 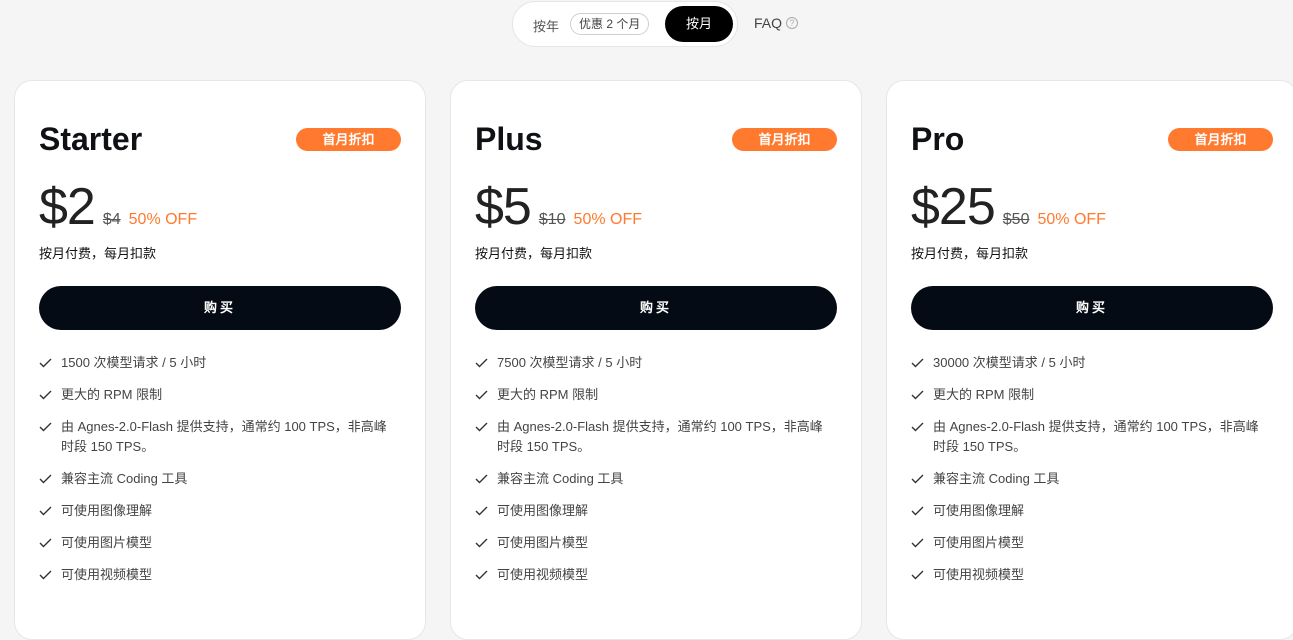 I want to click on price-row: $25 $50 50% OFF, so click(x=1008, y=207).